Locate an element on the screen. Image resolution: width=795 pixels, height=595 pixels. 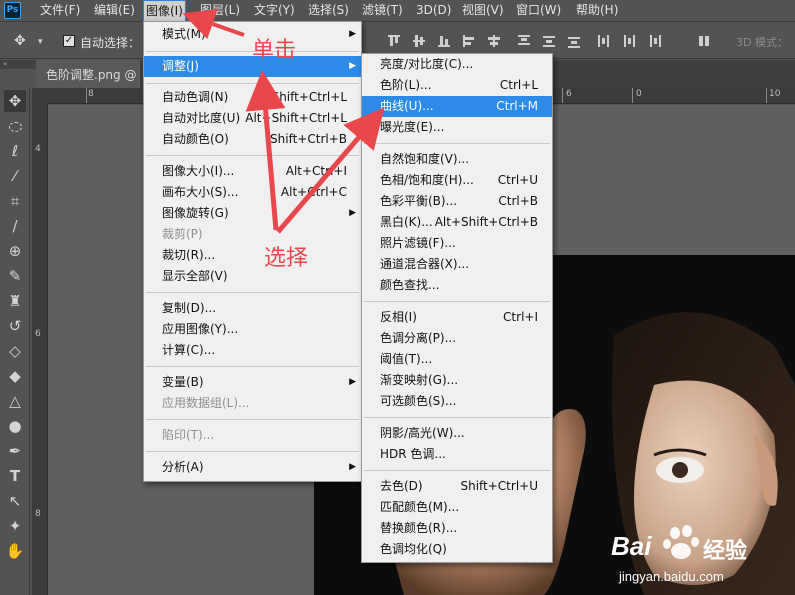
arrow-to-adjustments is located at coordinates (265, 150).